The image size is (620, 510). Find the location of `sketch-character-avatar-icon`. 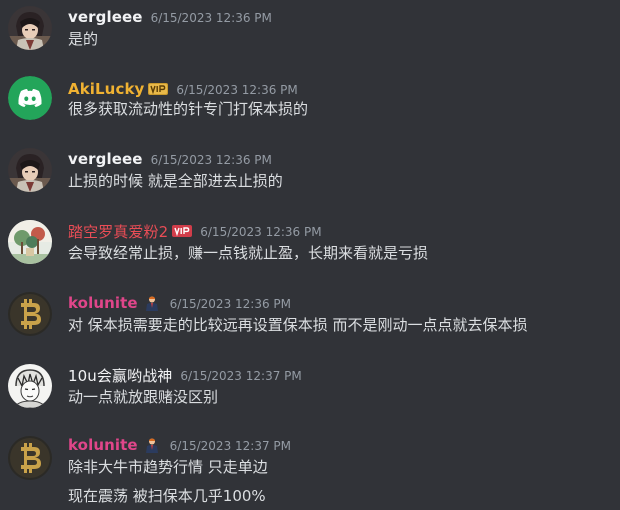

sketch-character-avatar-icon is located at coordinates (30, 386).